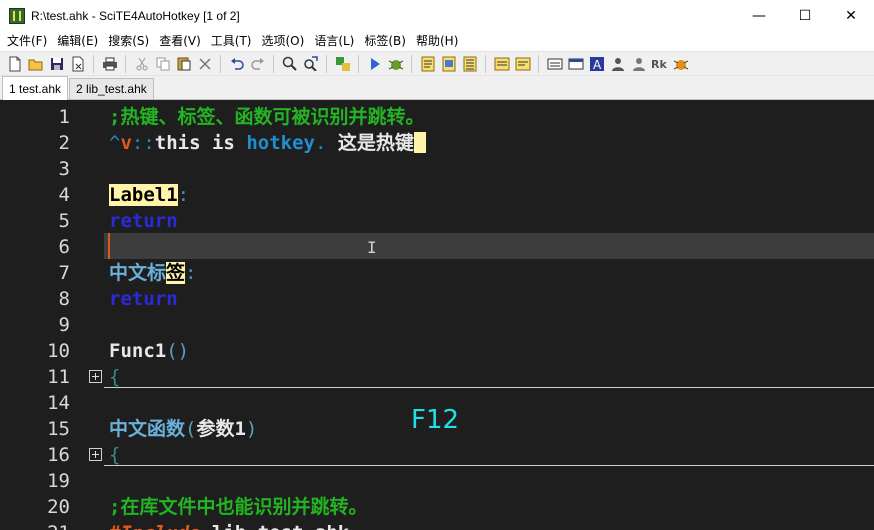 The image size is (874, 530). Describe the element at coordinates (176, 273) in the screenshot. I see `code-token: 签` at that location.